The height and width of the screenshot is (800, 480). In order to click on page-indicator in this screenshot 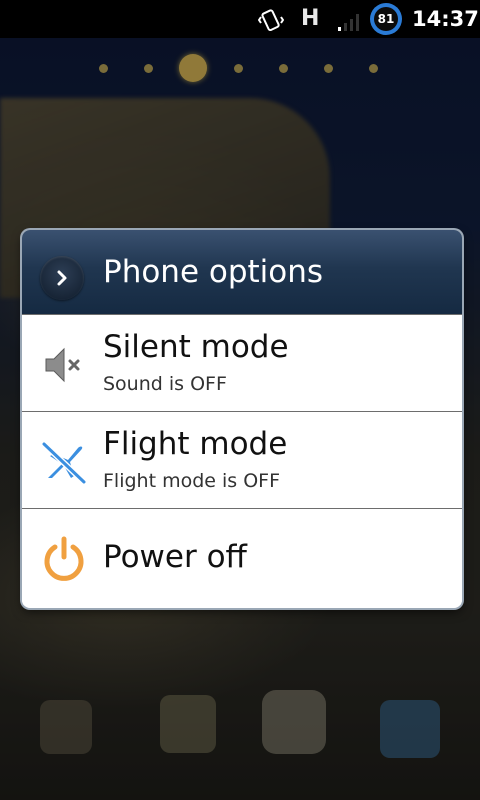, I will do `click(240, 68)`.